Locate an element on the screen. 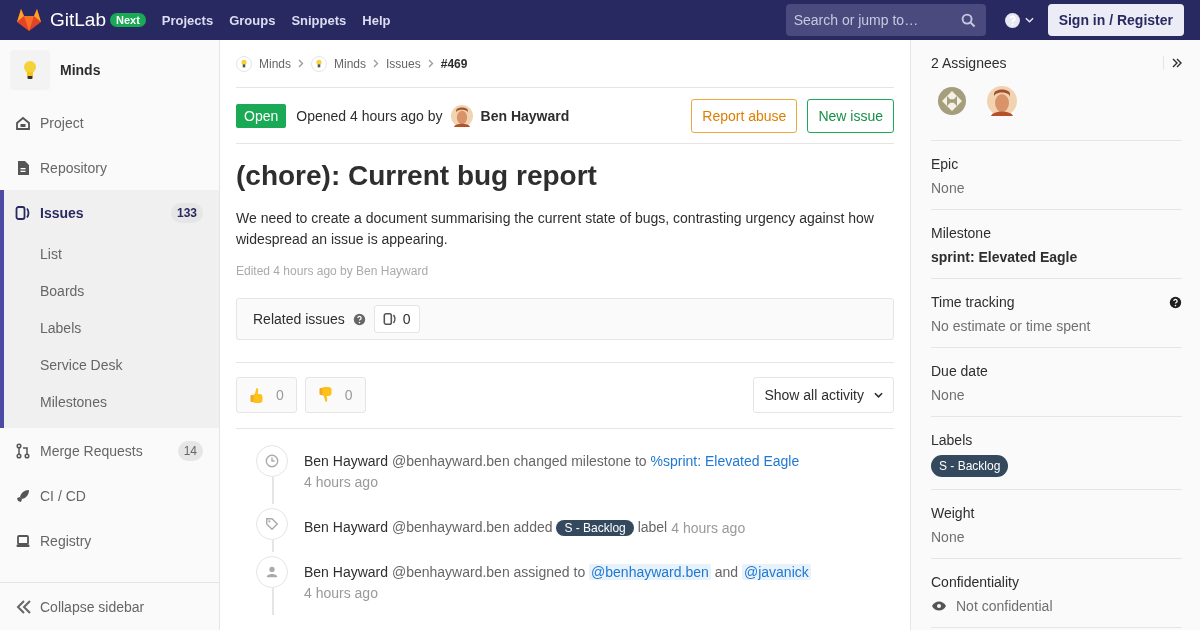 The height and width of the screenshot is (630, 1200). activity-text: Ben Hayward @benhayward.ben changed milestone to %sprint: Elevated Eagle is located at coordinates (552, 461).